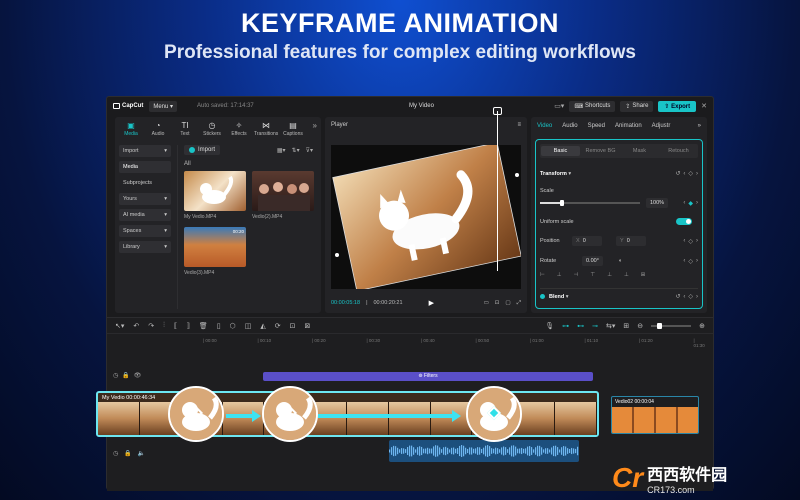  What do you see at coordinates (239, 131) in the screenshot?
I see `tab-effects: ✧ Effects` at bounding box center [239, 131].